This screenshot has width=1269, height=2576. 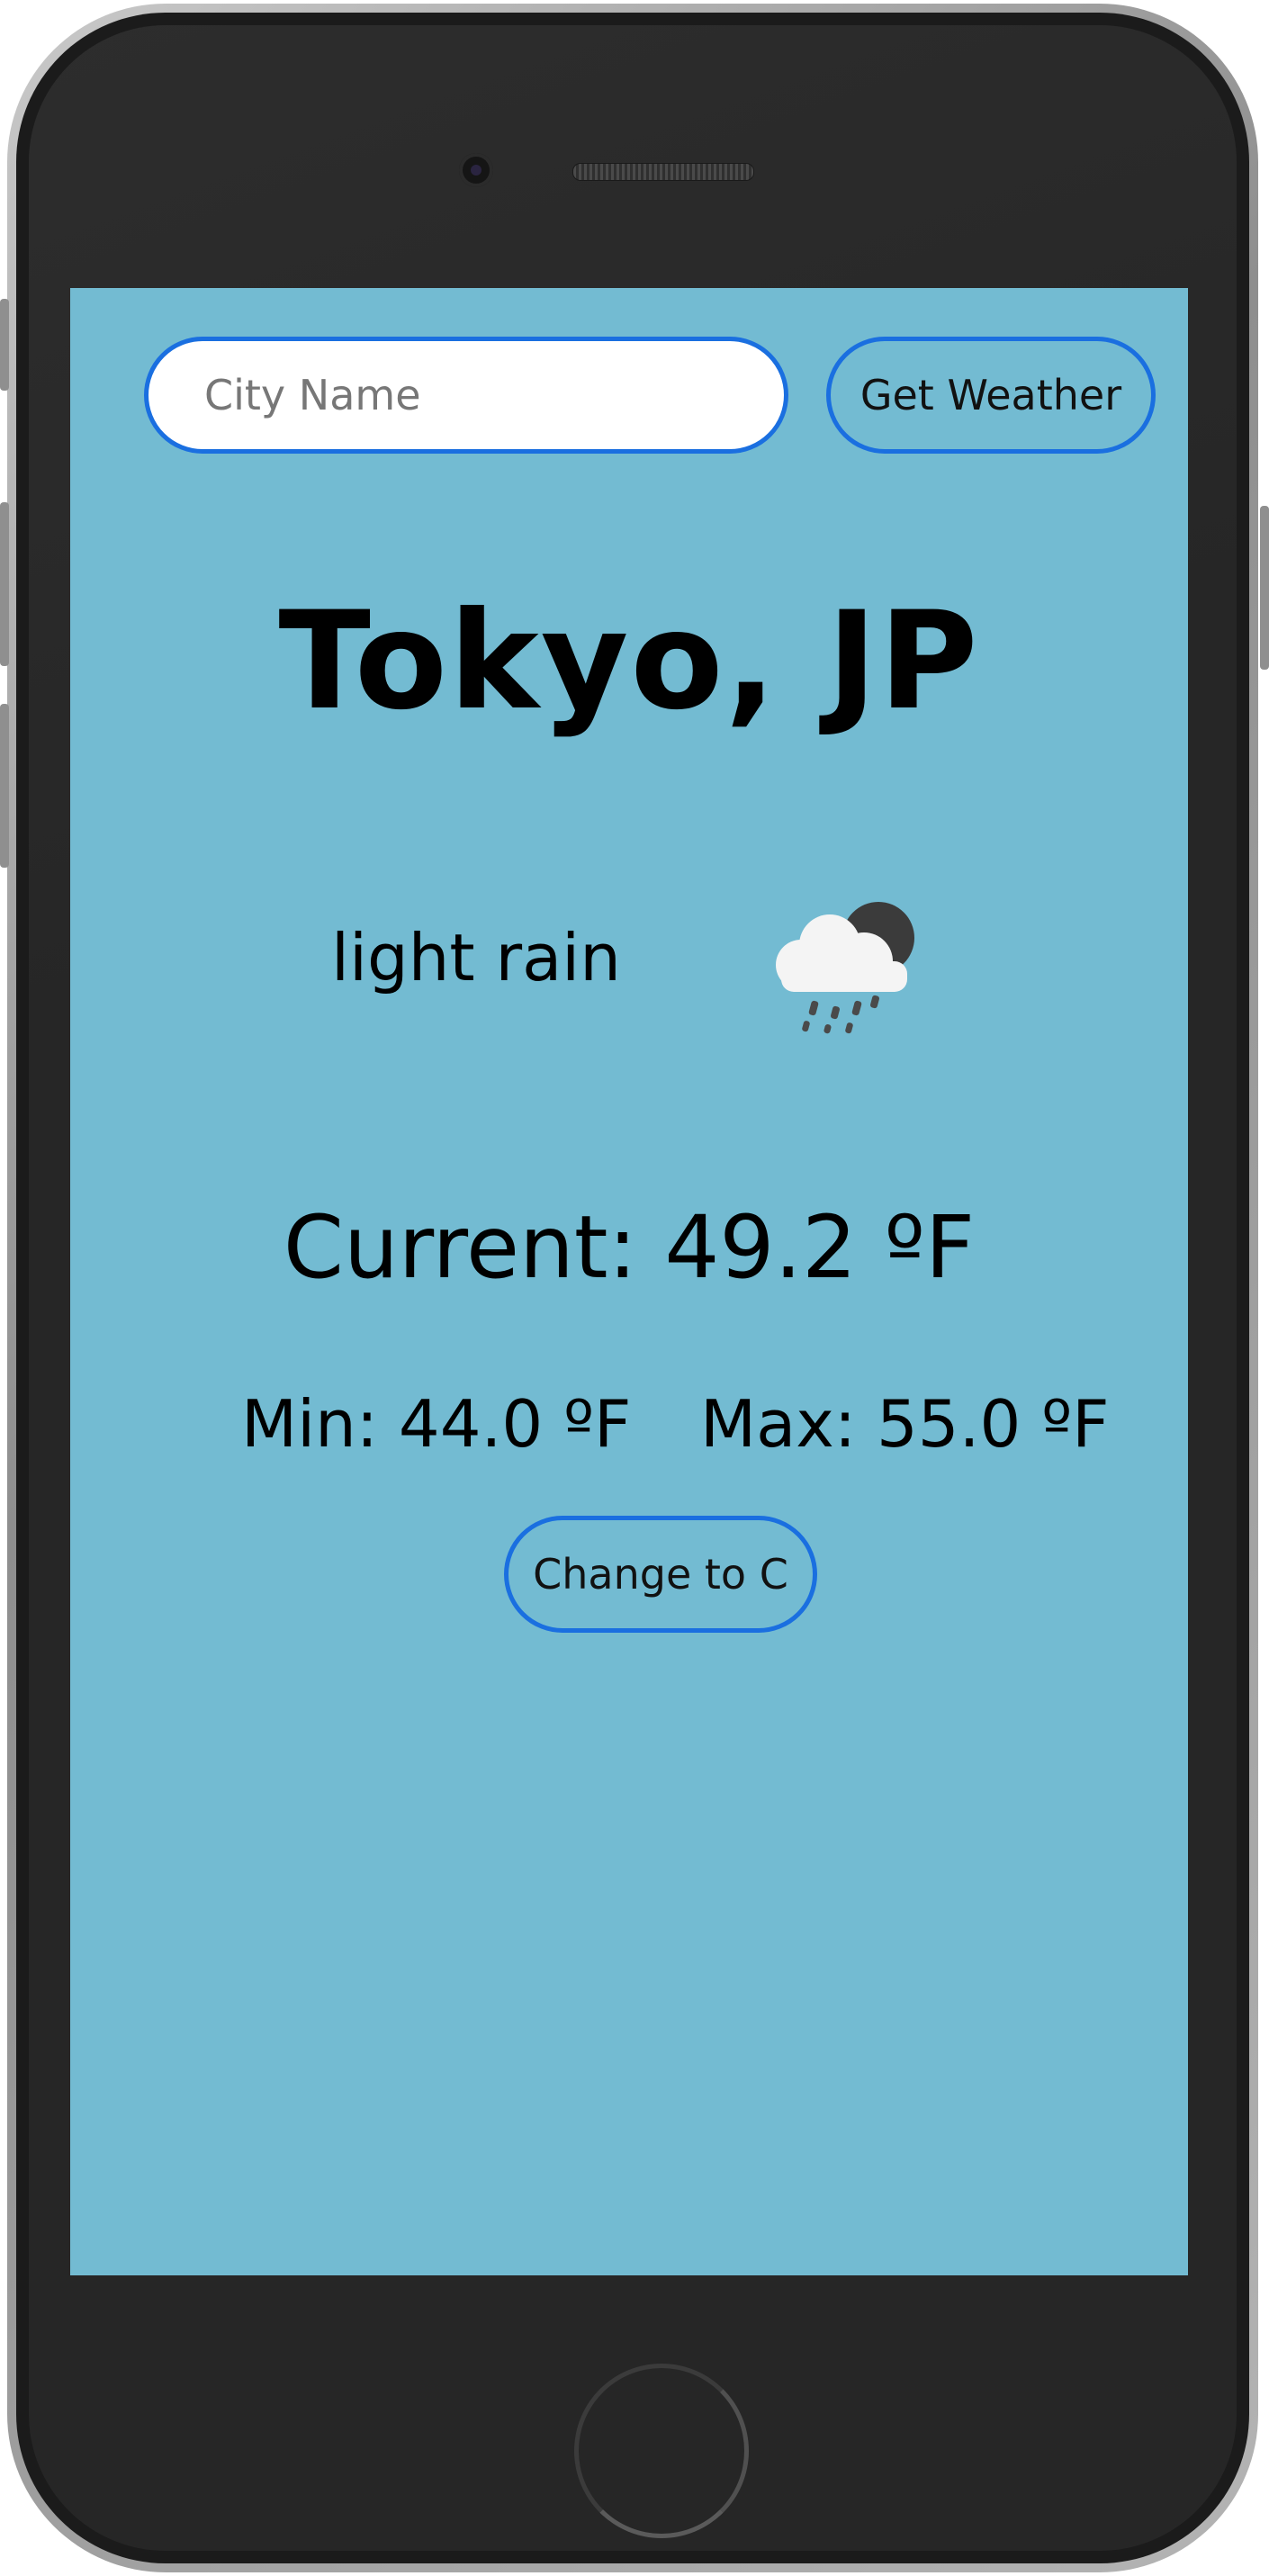 I want to click on change-unit-button: Change to C, so click(x=660, y=1574).